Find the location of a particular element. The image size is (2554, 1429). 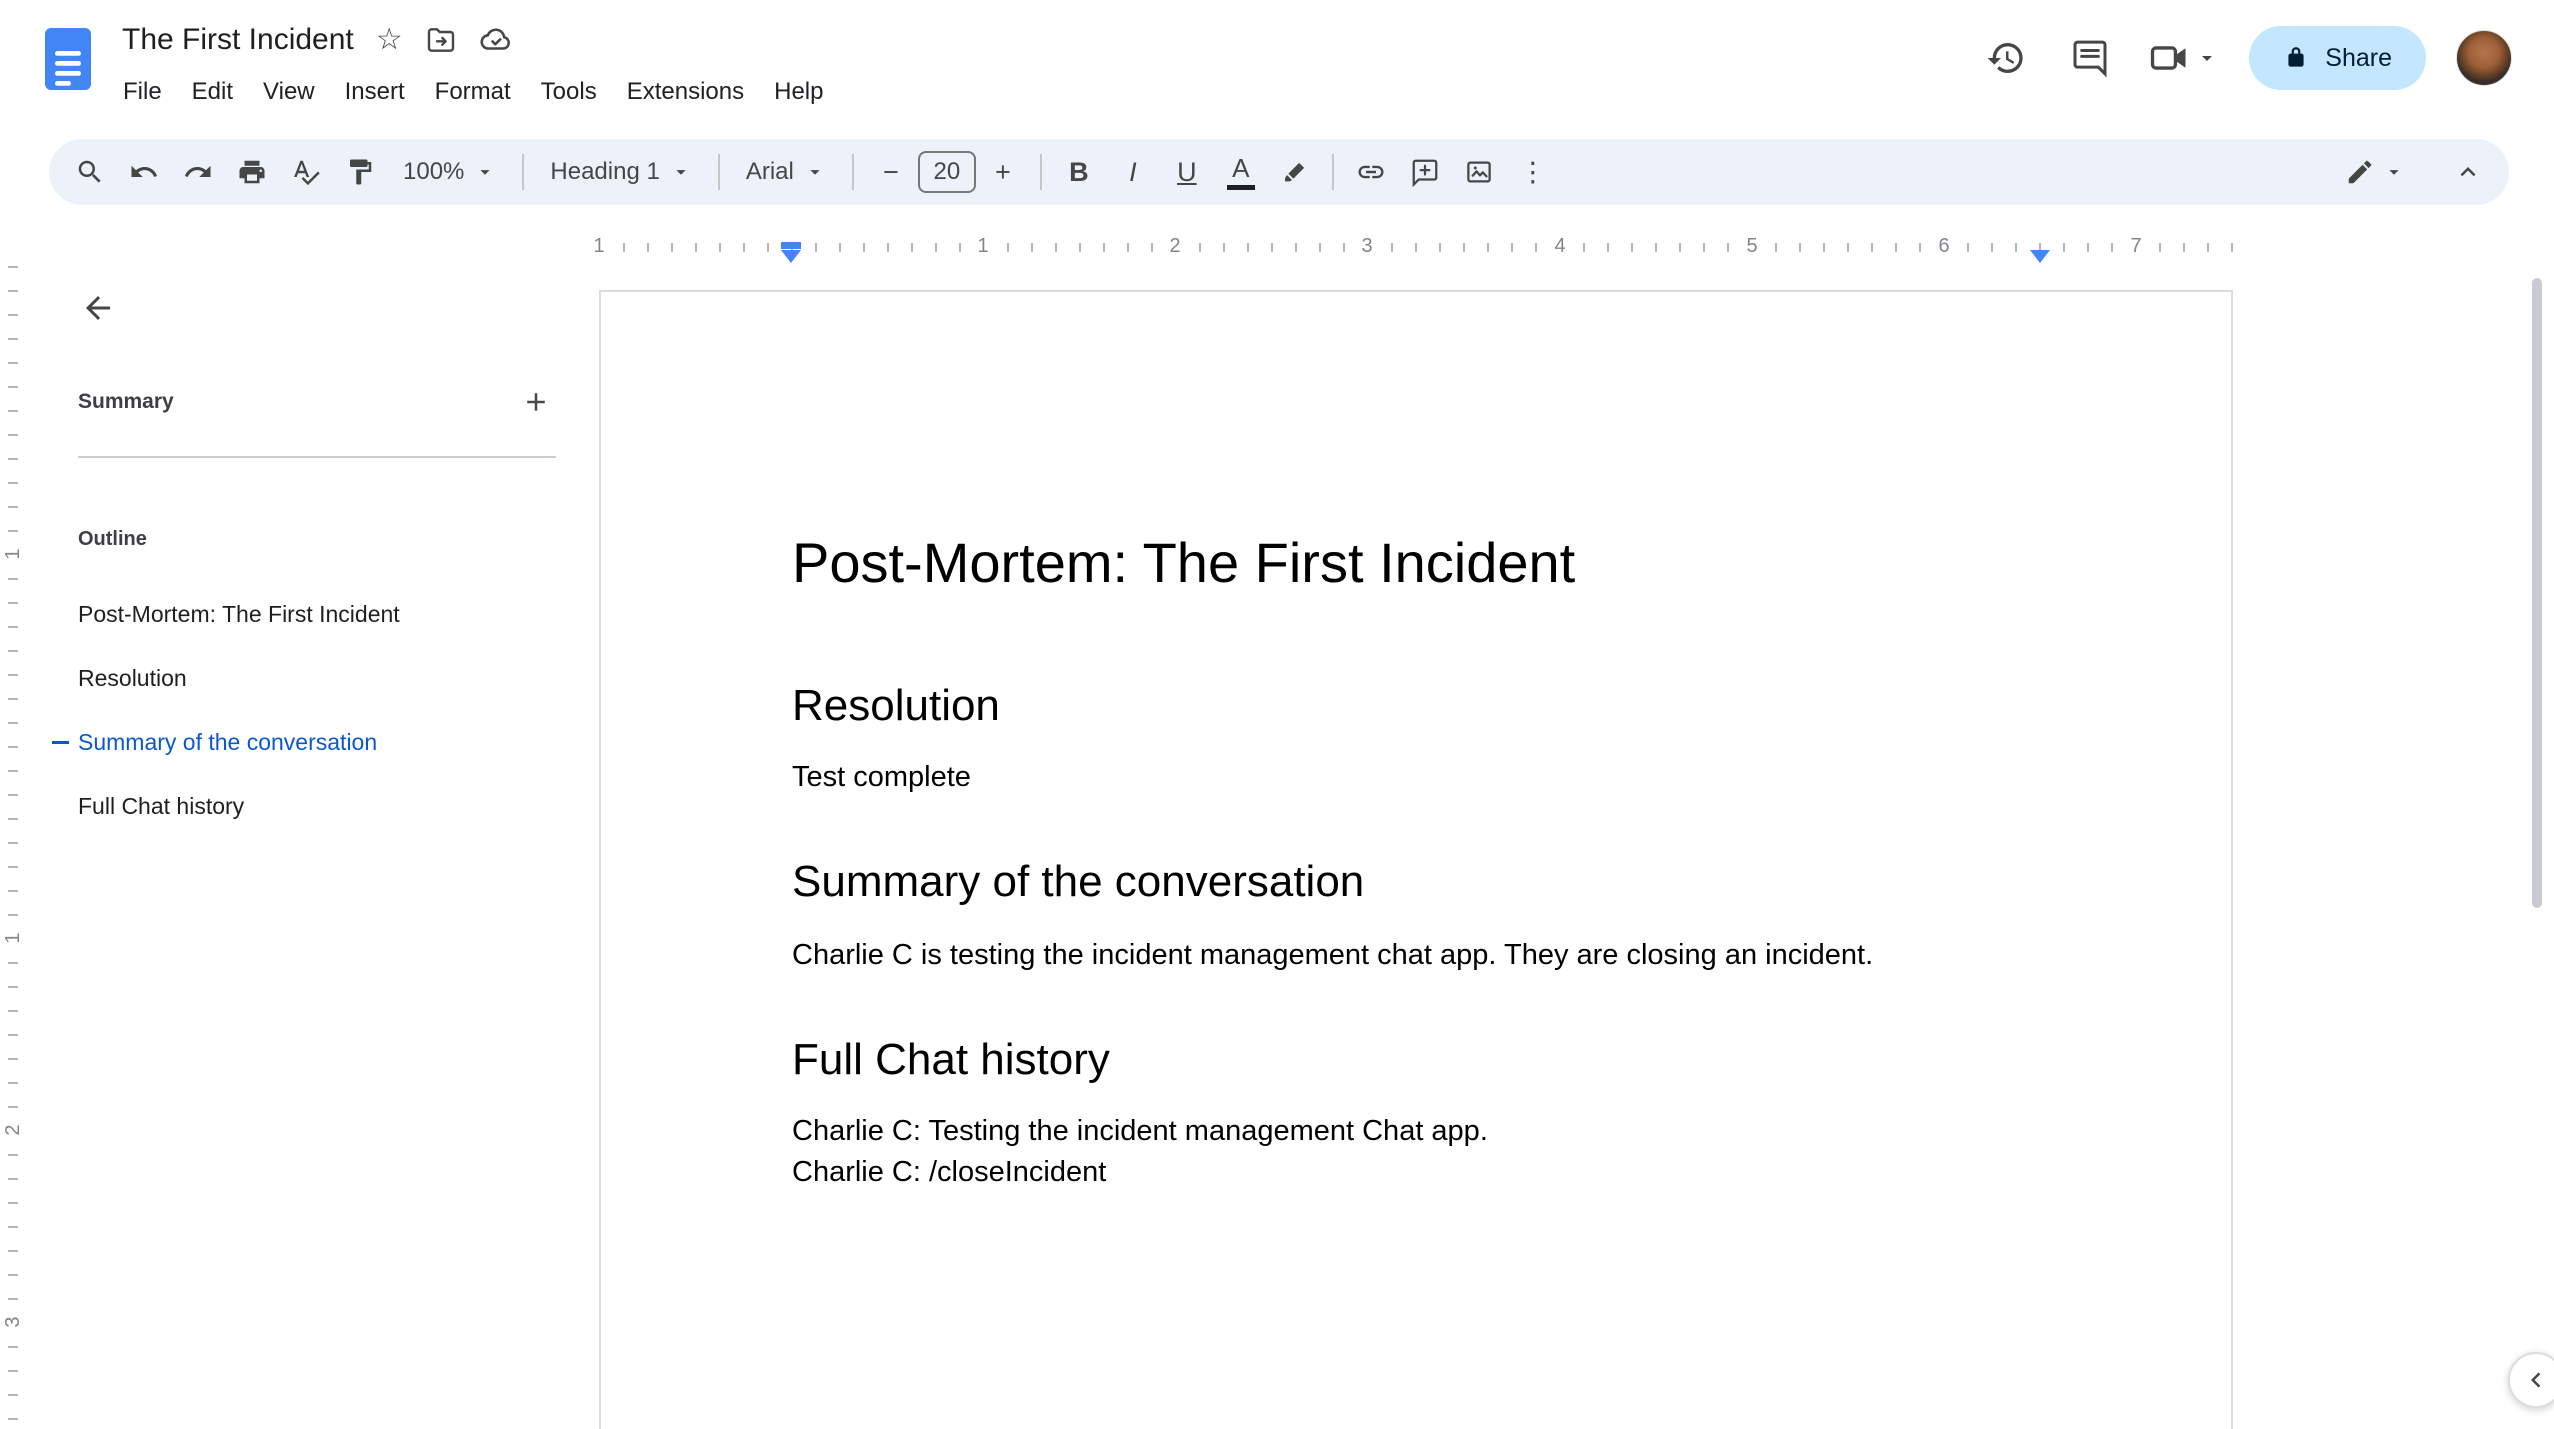

doc-heading1-title: Post-Mortem: The First Incident is located at coordinates (1416, 563).